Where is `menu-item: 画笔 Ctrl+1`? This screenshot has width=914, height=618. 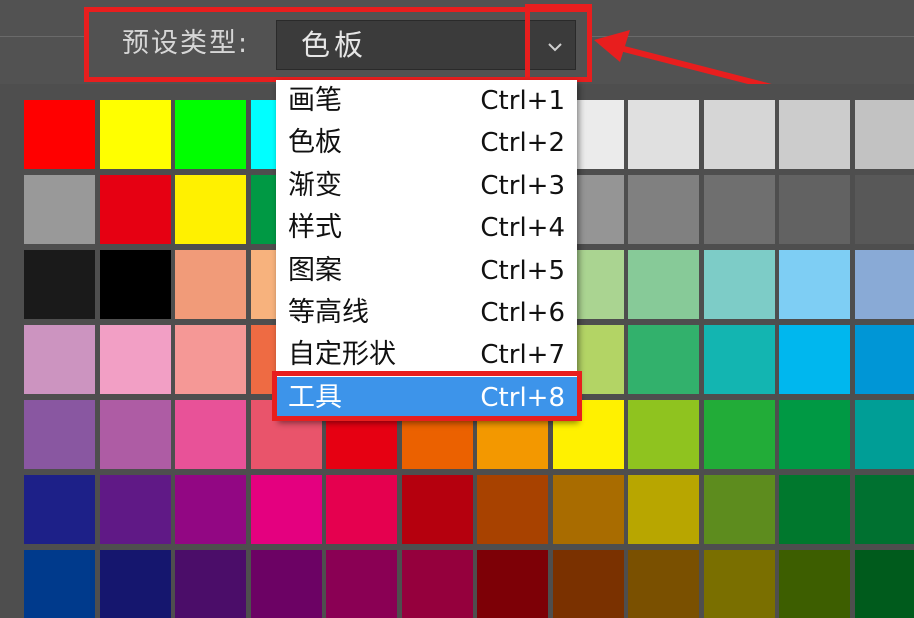
menu-item: 画笔 Ctrl+1 is located at coordinates (426, 101).